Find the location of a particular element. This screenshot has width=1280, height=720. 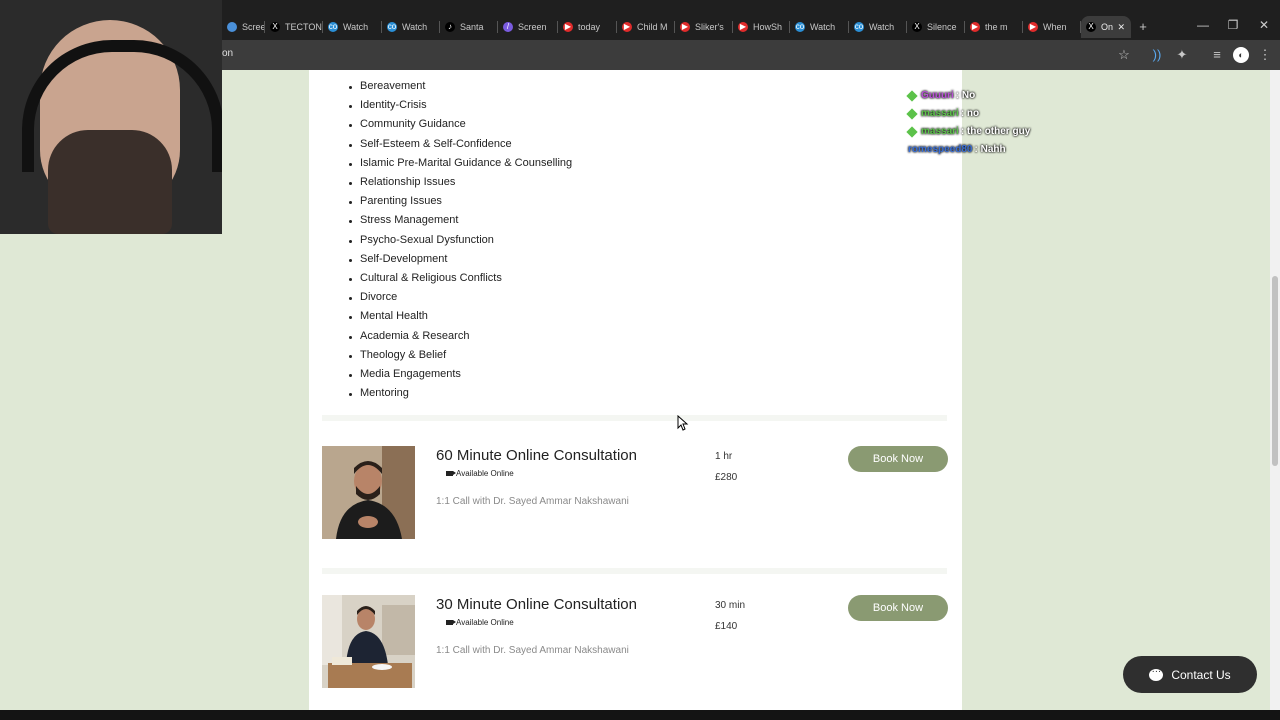

service-list-item: Divorce is located at coordinates (373, 297).